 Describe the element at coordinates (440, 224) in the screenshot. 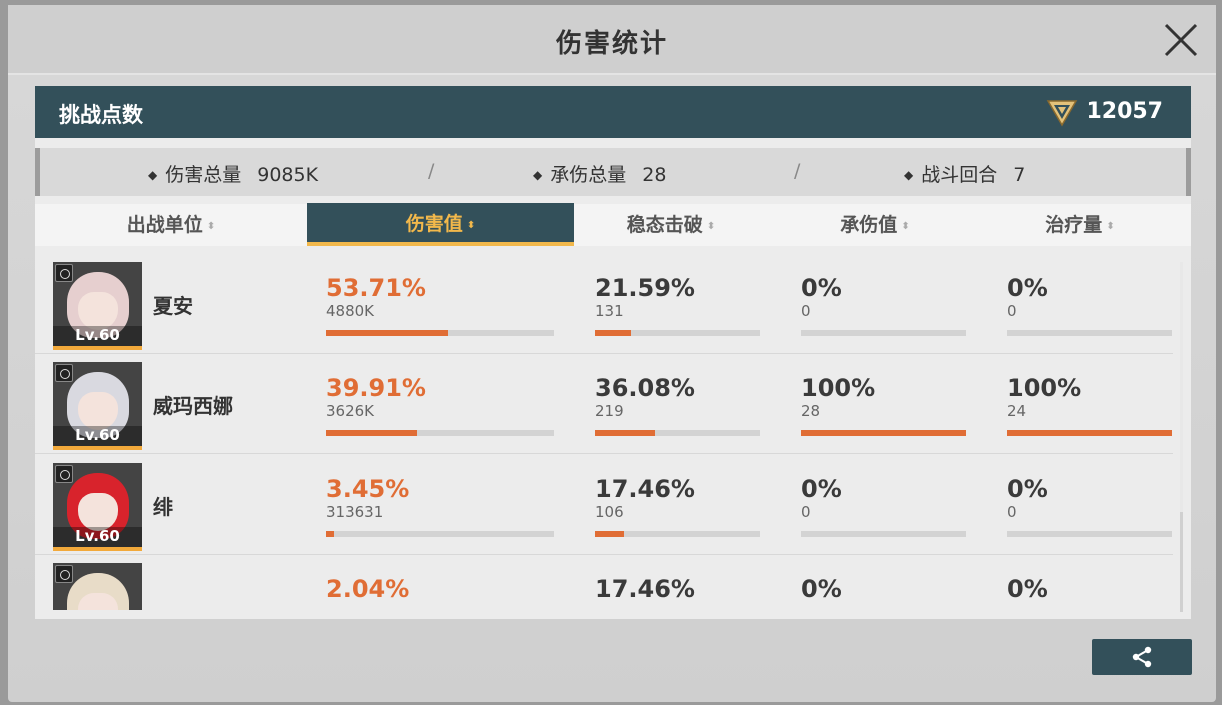

I see `column-header-damage: 伤害值 ⬍` at that location.